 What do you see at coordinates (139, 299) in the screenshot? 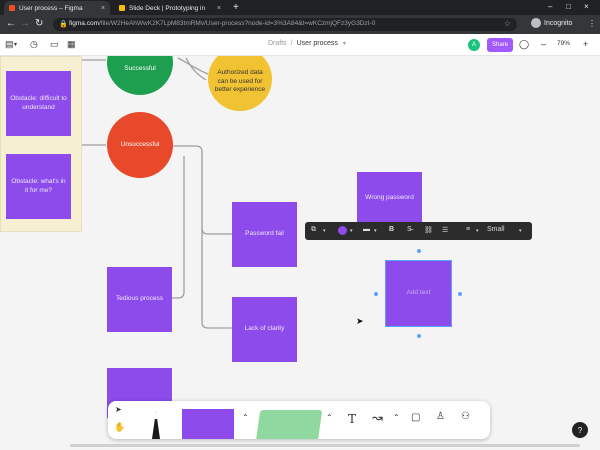
I see `sticky-tedious-process: Tedious process` at bounding box center [139, 299].